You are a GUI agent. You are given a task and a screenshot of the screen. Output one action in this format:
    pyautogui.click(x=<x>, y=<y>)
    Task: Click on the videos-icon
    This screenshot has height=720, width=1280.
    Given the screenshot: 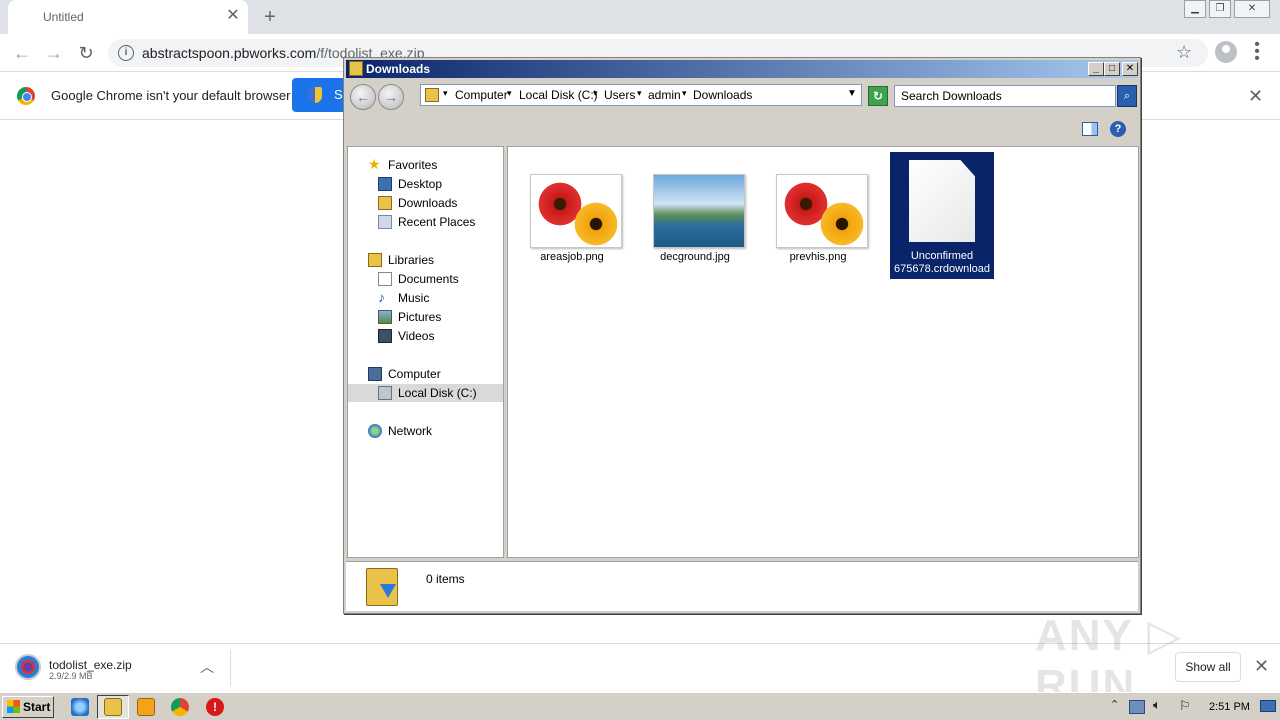 What is the action you would take?
    pyautogui.click(x=385, y=336)
    